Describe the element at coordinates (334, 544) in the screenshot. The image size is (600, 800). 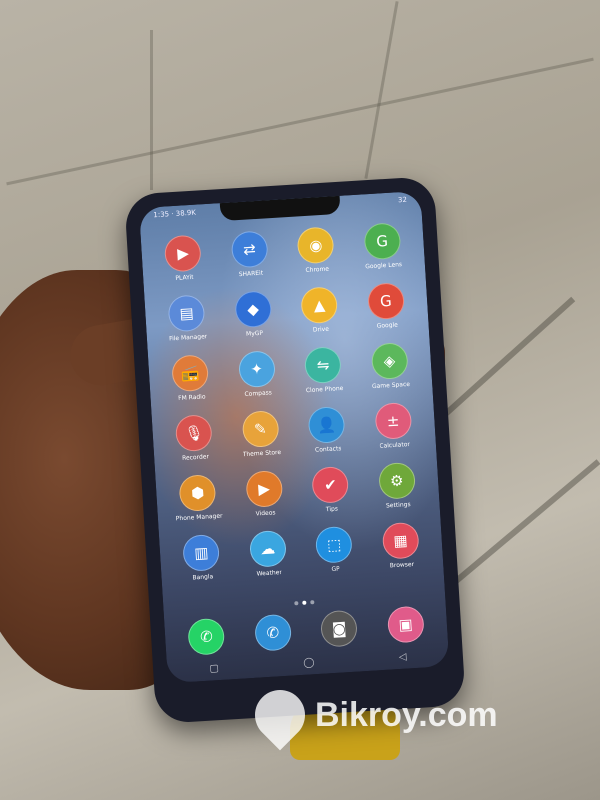
I see `gp-icon: ⬚` at that location.